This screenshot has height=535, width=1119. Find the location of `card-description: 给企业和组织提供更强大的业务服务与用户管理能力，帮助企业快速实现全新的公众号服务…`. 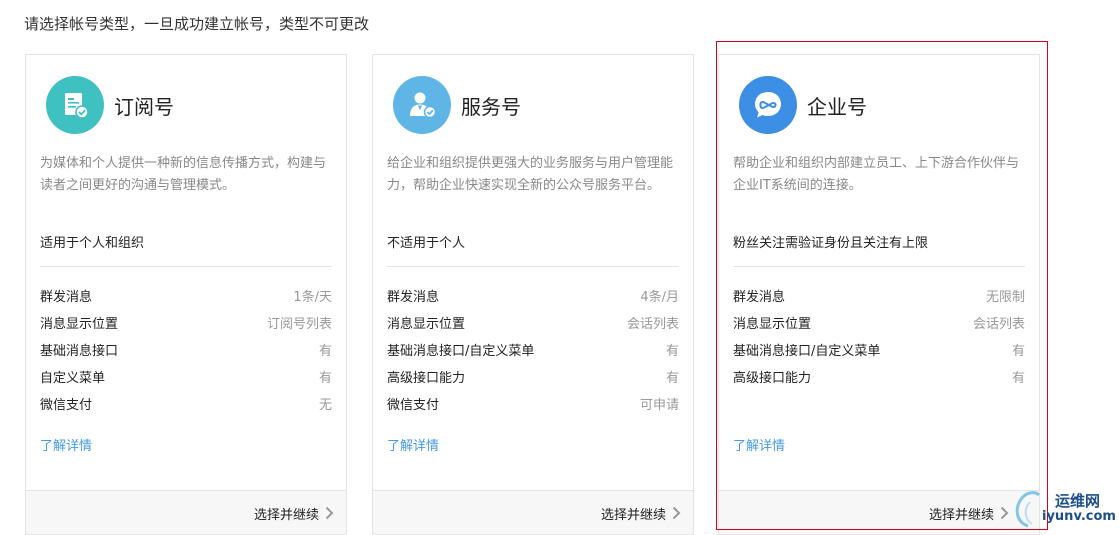

card-description: 给企业和组织提供更强大的业务服务与用户管理能力，帮助企业快速实现全新的公众号服务… is located at coordinates (530, 174).